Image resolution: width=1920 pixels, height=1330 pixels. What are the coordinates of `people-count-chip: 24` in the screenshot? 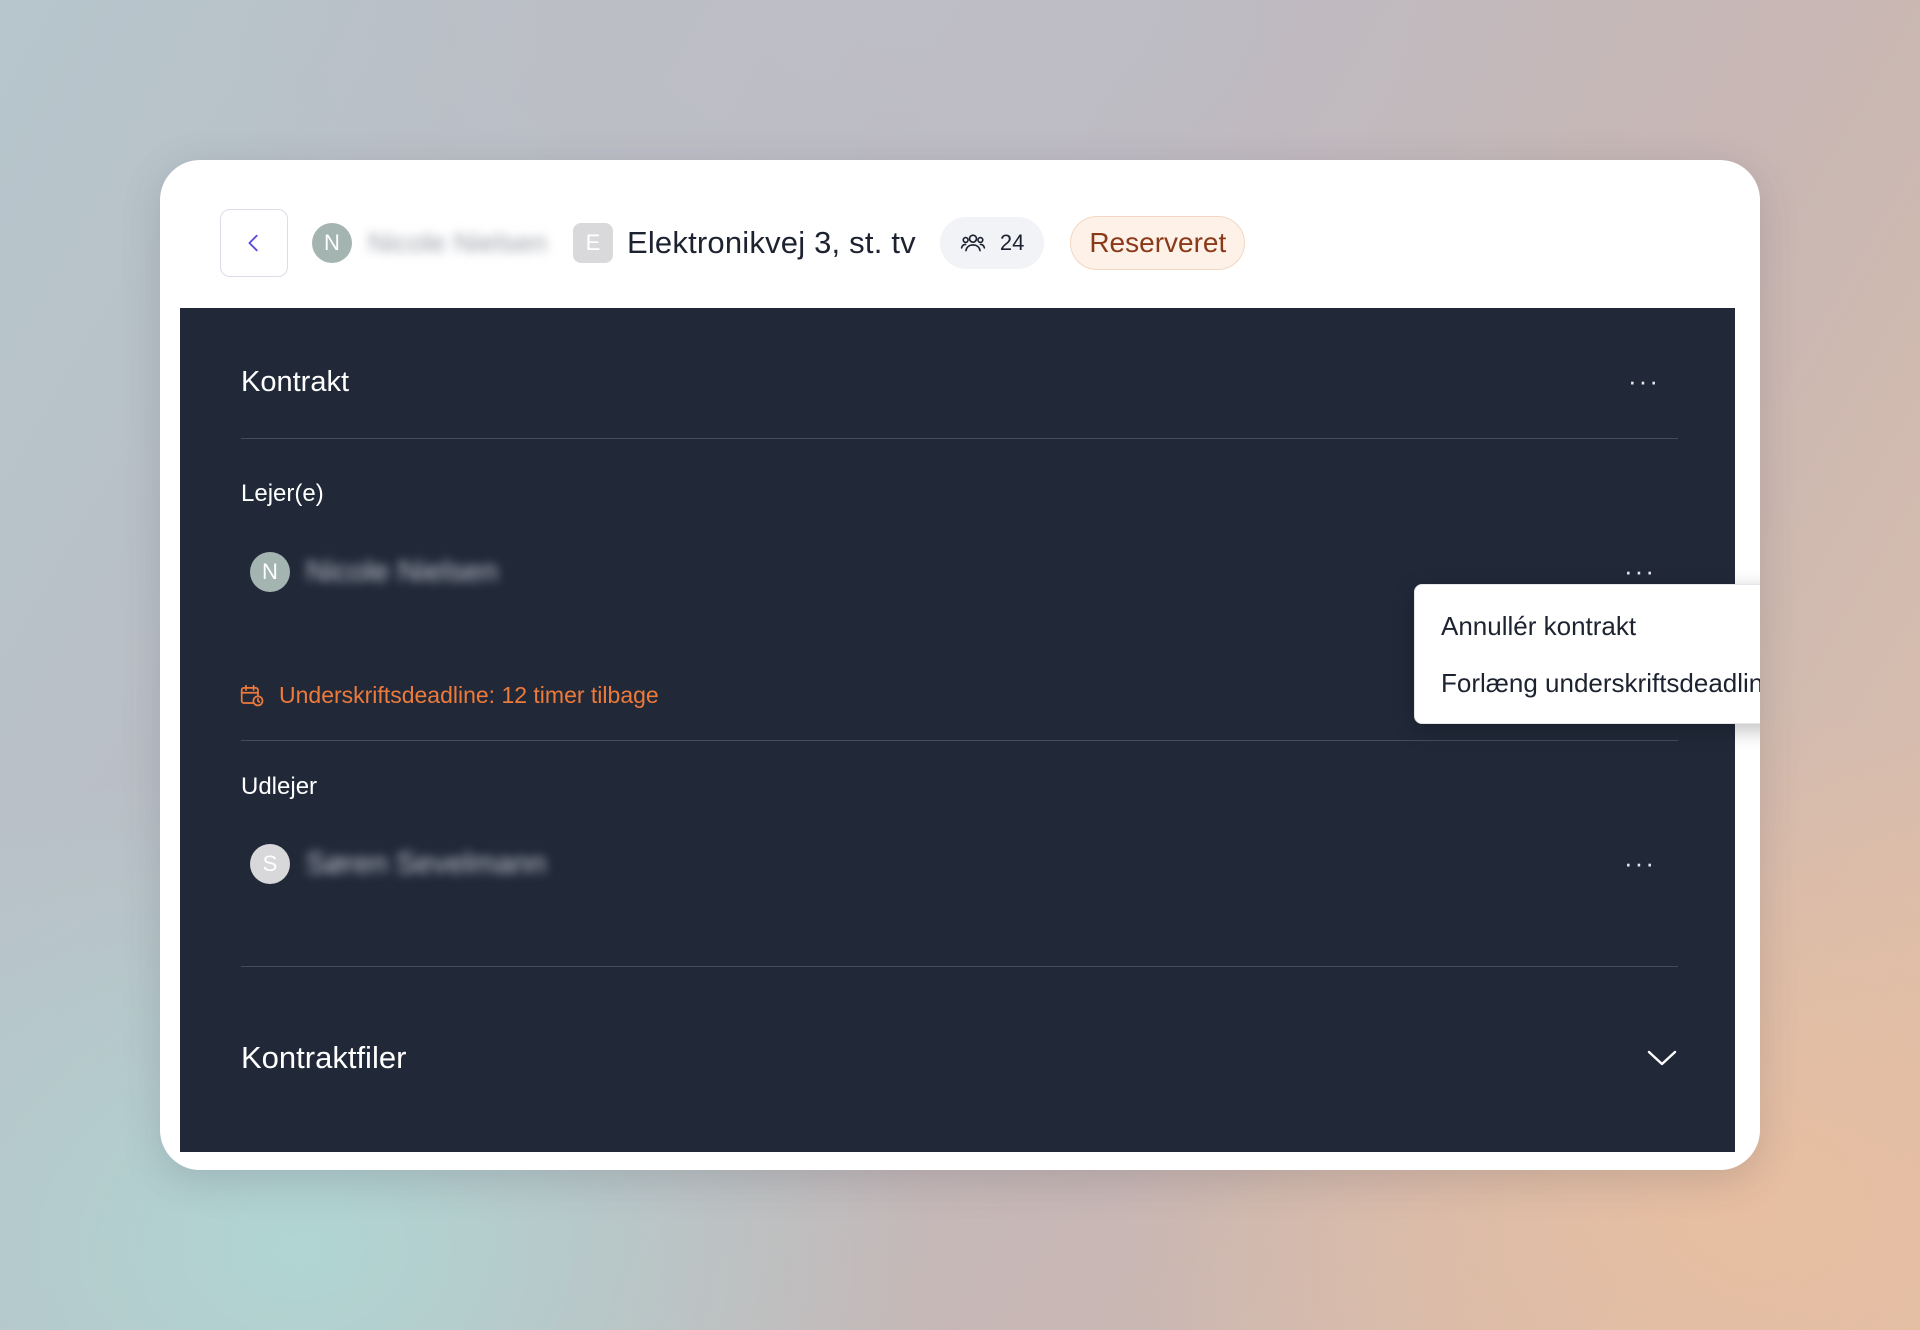 It's located at (992, 243).